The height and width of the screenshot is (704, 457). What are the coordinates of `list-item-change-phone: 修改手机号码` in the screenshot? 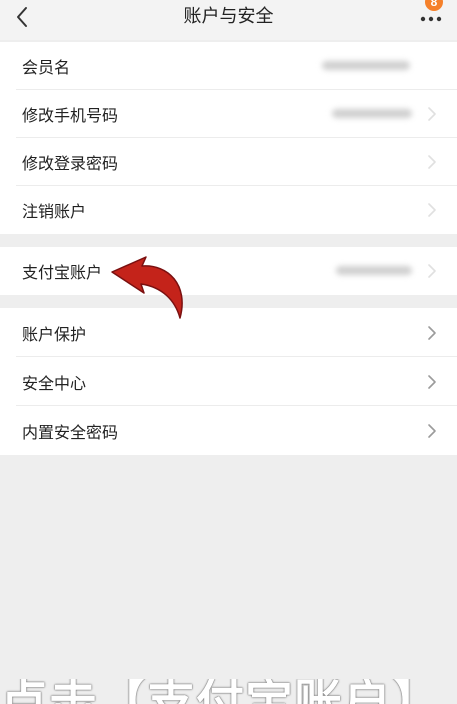 It's located at (228, 114).